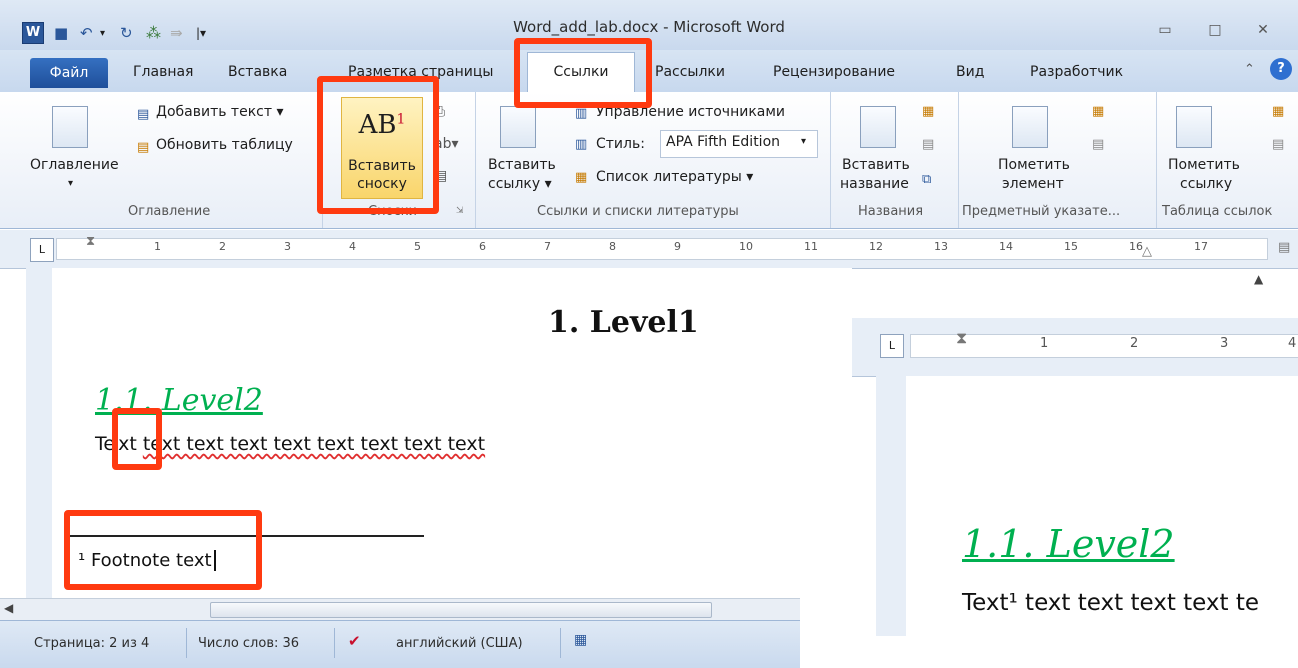  I want to click on update-table-of-figures-icon: ▤, so click(928, 144).